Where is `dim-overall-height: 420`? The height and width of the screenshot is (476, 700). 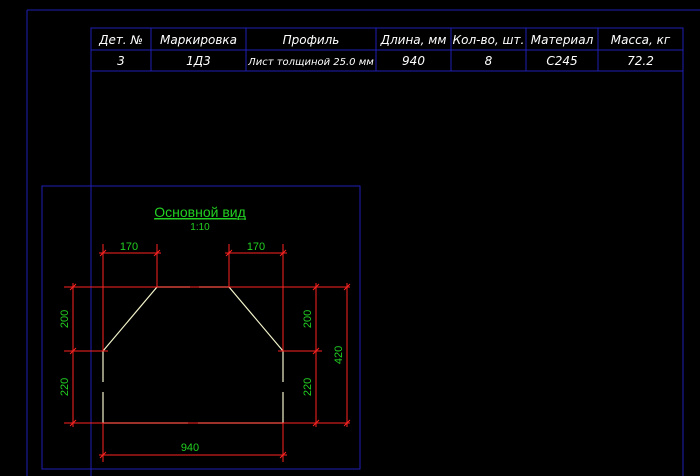
dim-overall-height: 420 is located at coordinates (339, 355).